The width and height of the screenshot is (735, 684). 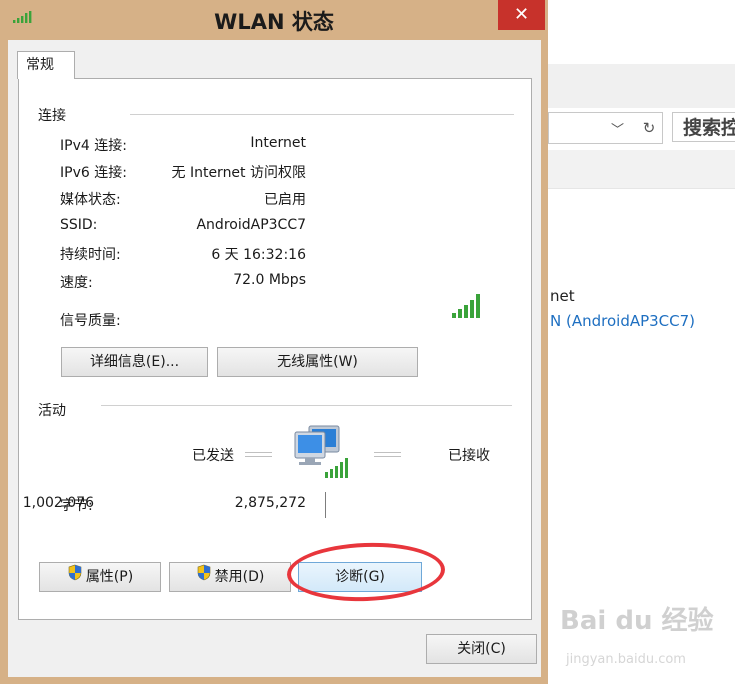 What do you see at coordinates (562, 296) in the screenshot?
I see `network-type-text: net` at bounding box center [562, 296].